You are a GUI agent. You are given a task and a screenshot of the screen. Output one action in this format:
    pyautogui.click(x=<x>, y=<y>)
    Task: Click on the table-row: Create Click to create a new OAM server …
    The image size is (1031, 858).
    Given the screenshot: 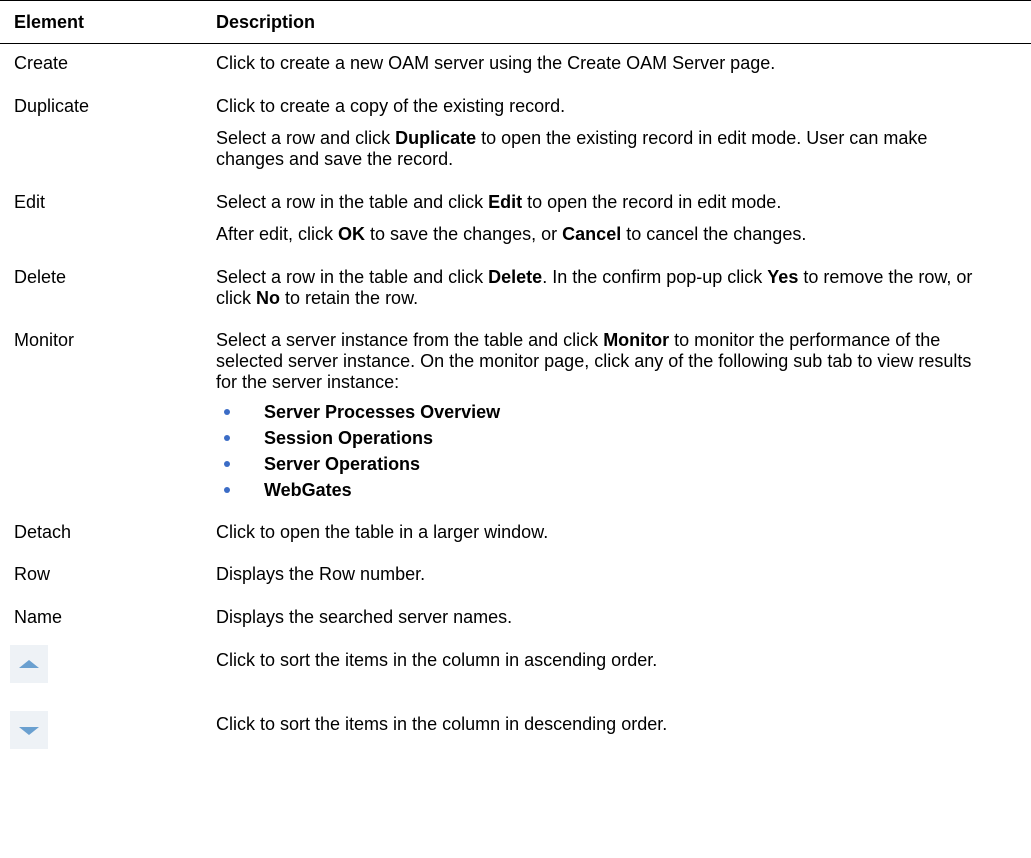 What is the action you would take?
    pyautogui.click(x=515, y=65)
    